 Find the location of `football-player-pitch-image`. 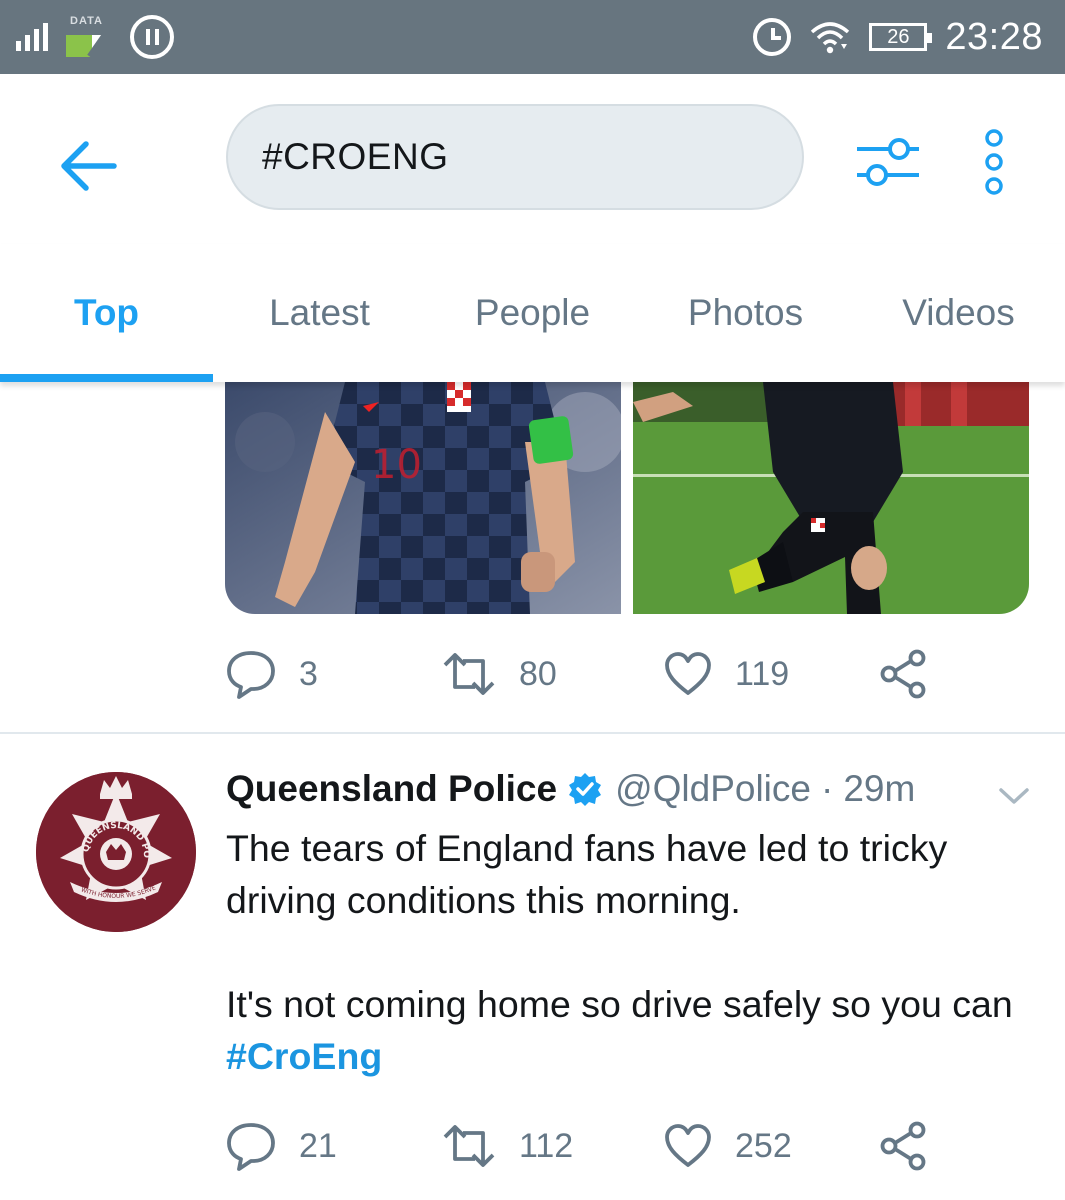

football-player-pitch-image is located at coordinates (831, 498).